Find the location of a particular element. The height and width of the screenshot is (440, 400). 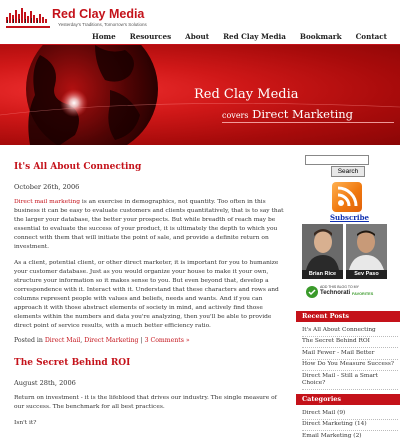

category-link: Direct Marketing (14) is located at coordinates (350, 425).